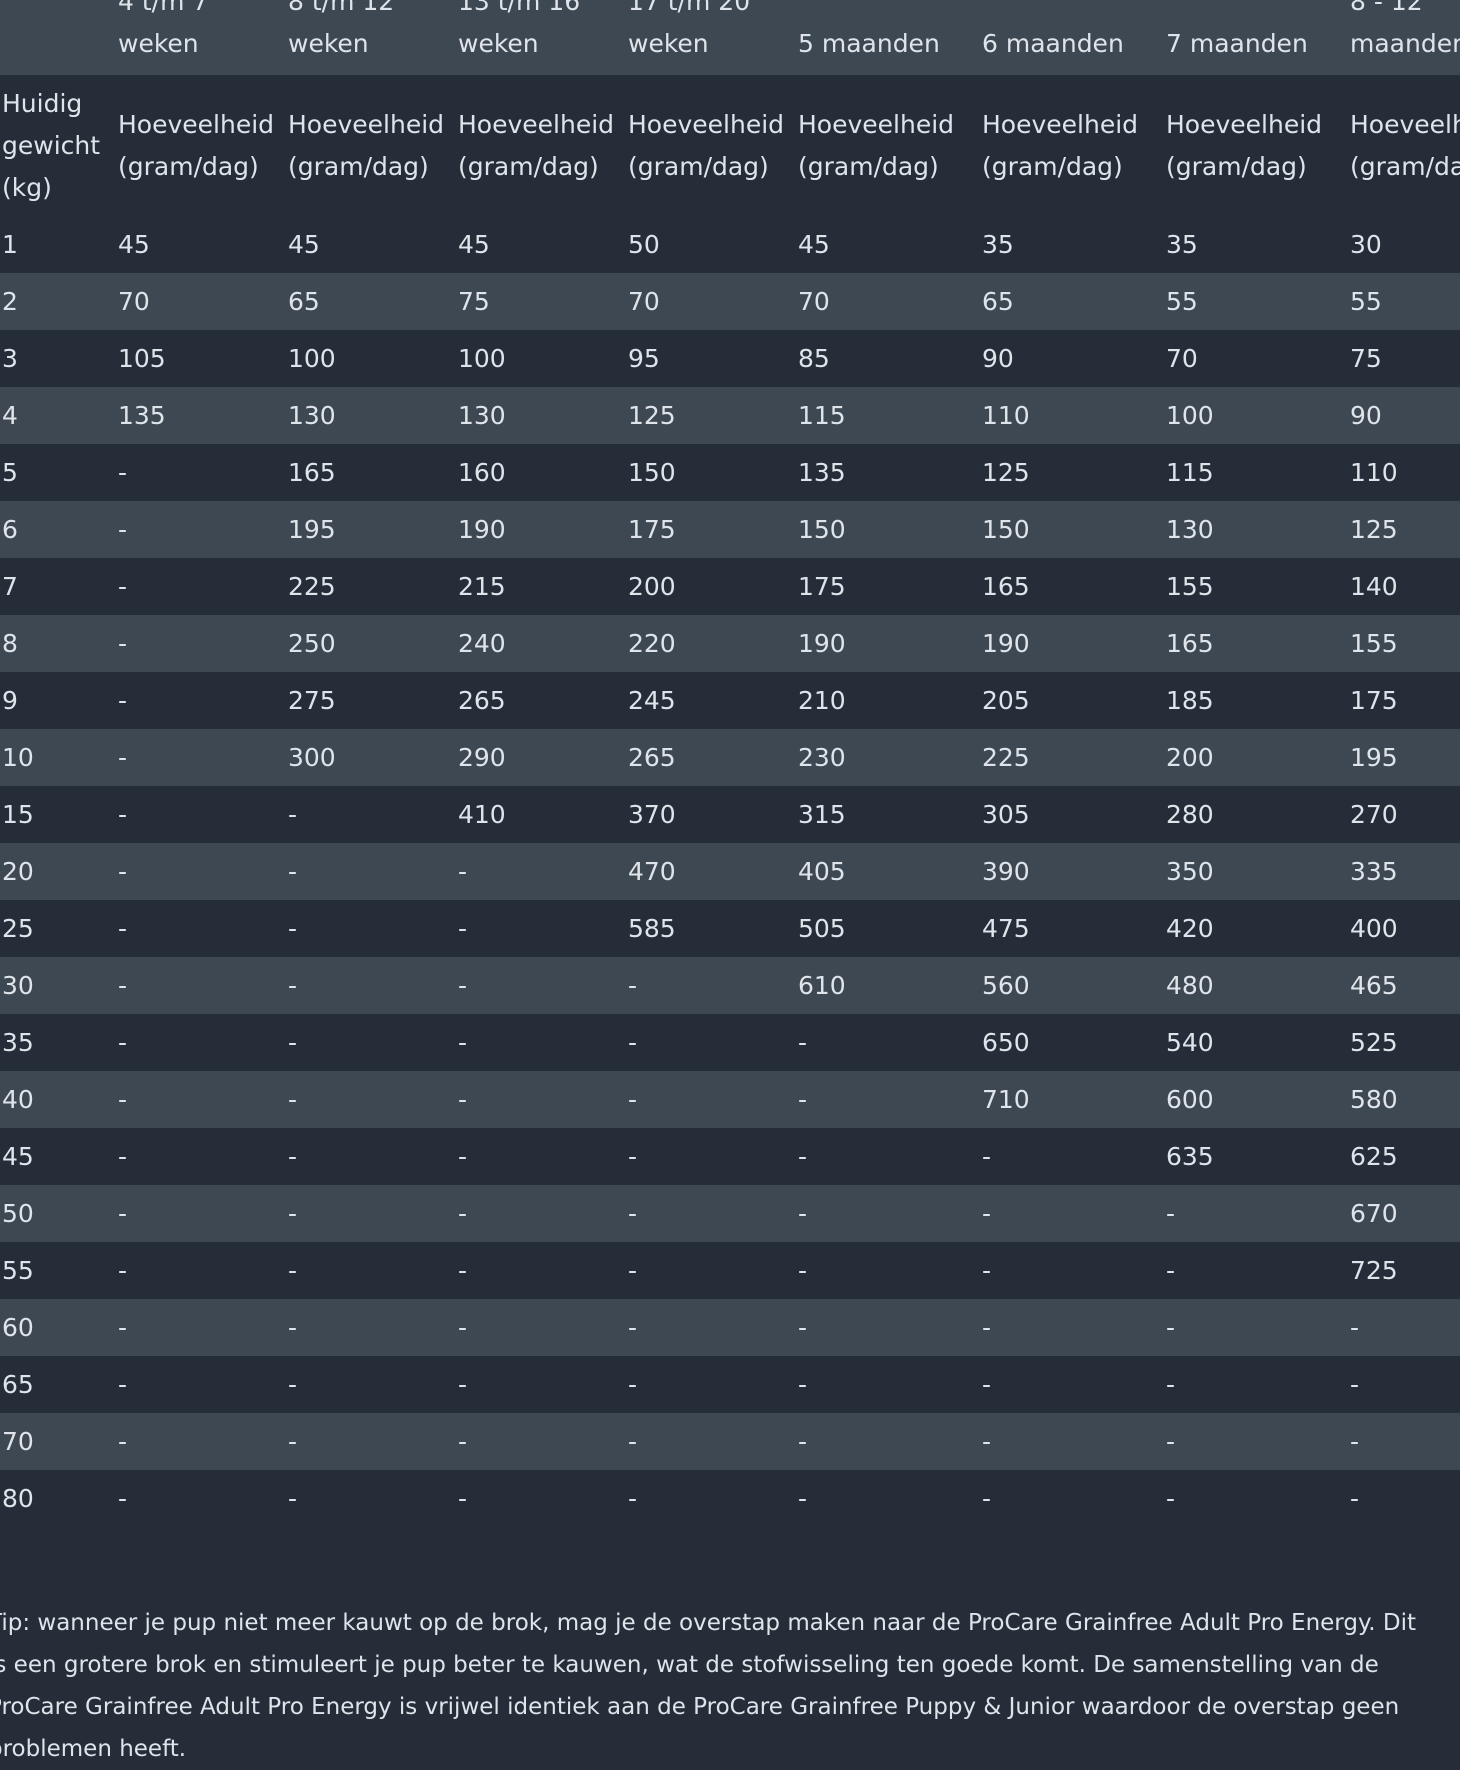  Describe the element at coordinates (58, 37) in the screenshot. I see `age-header-cell` at that location.